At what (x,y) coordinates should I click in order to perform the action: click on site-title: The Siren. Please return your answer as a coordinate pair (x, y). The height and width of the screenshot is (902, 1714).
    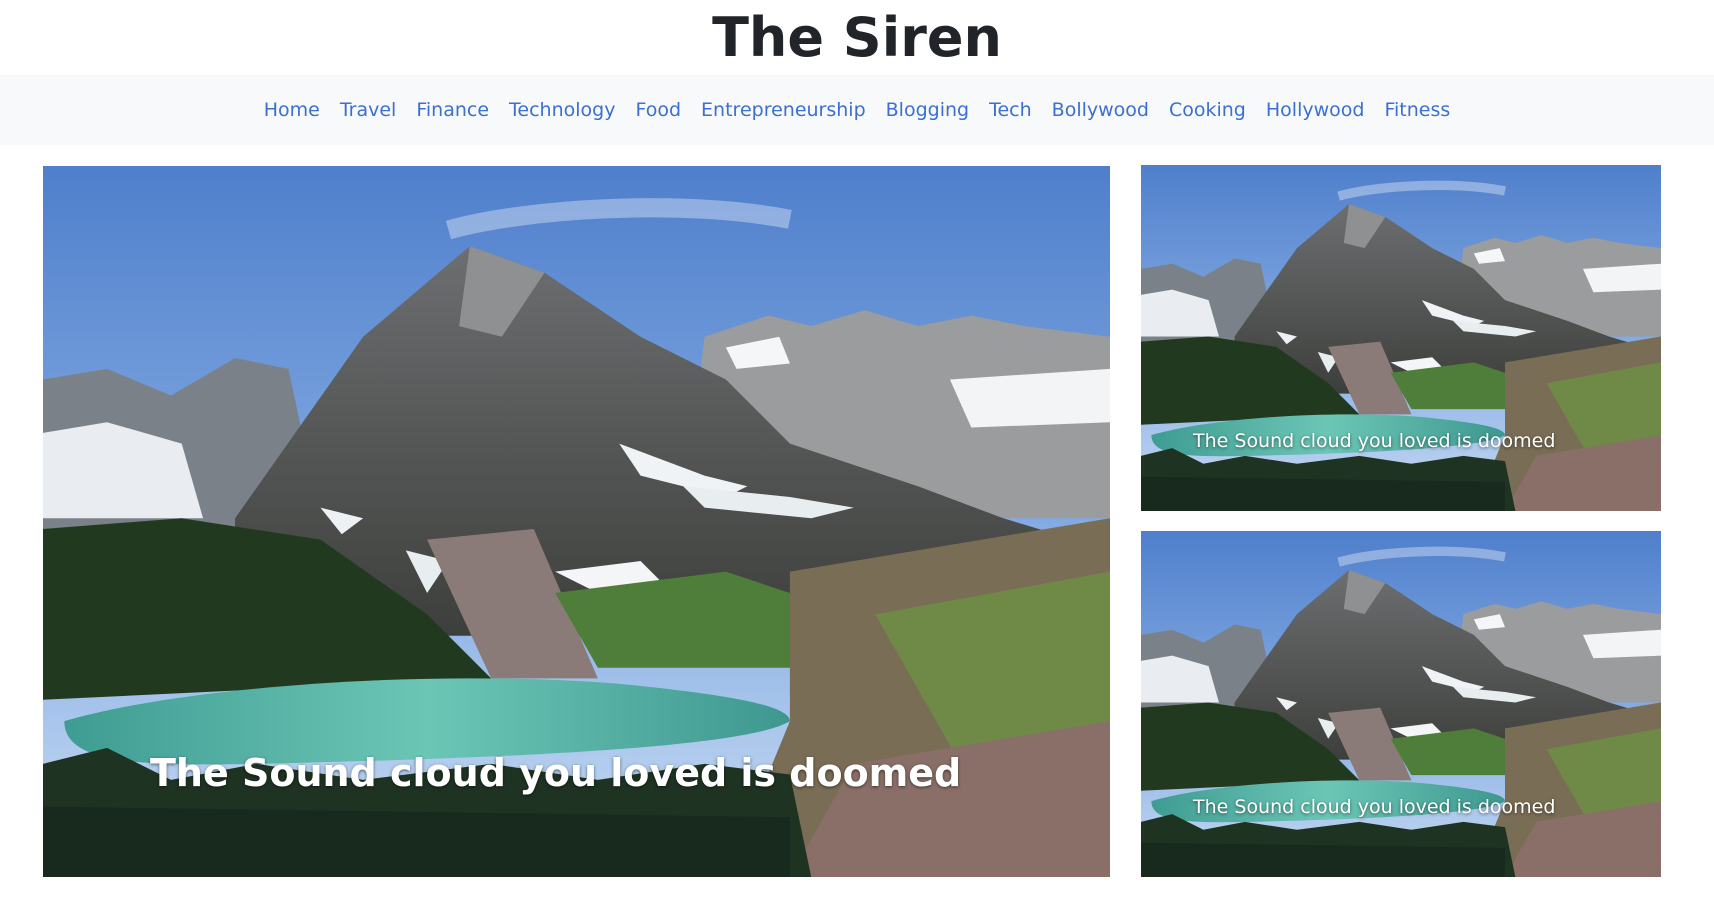
    Looking at the image, I should click on (857, 37).